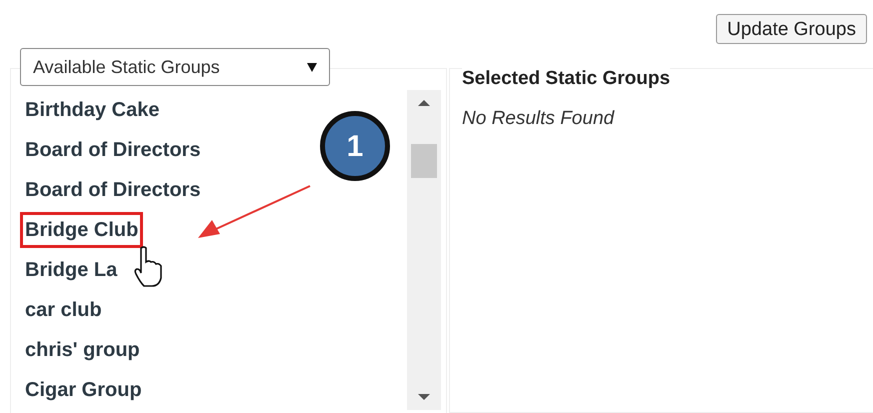  Describe the element at coordinates (424, 250) in the screenshot. I see `scrollbar` at that location.